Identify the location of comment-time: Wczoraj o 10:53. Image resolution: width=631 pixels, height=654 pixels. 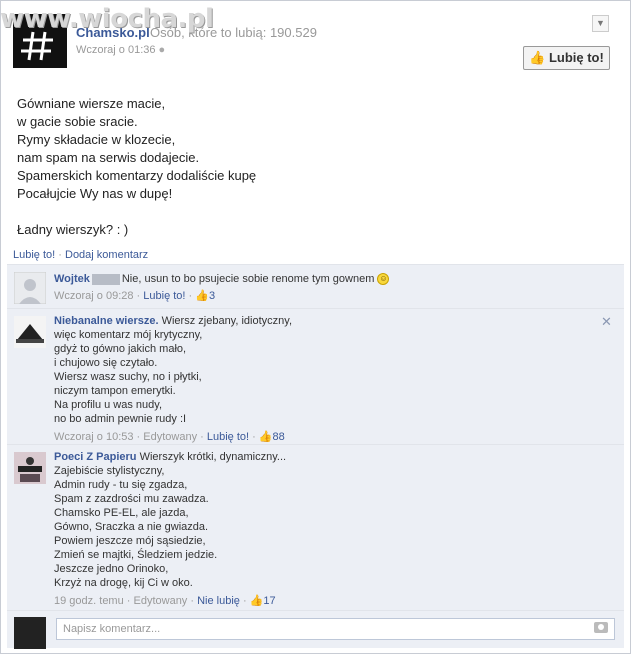
(93, 437).